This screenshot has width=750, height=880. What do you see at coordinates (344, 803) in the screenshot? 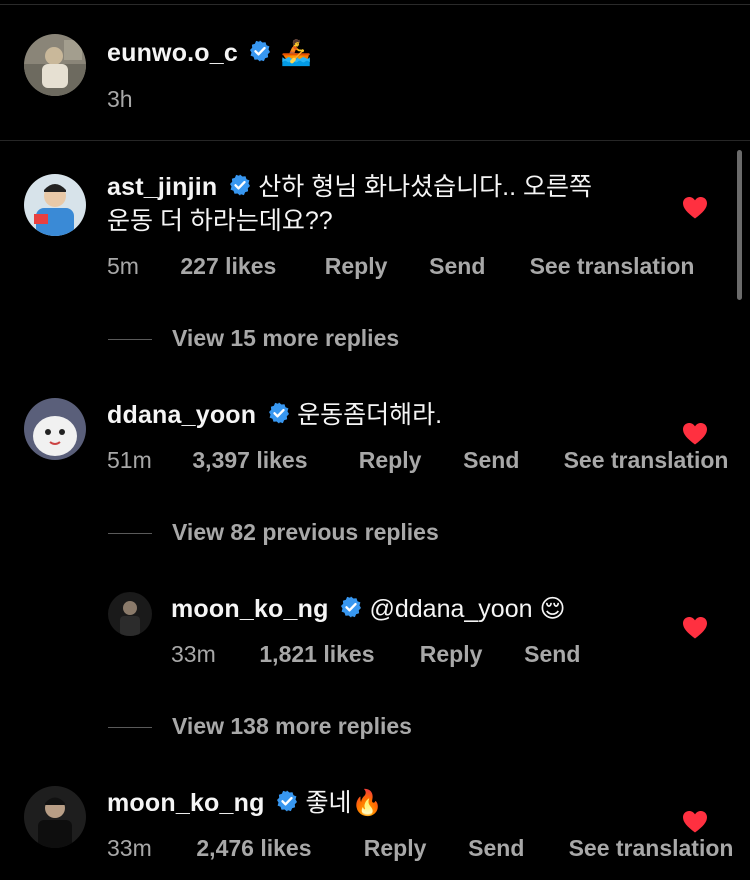
I see `comment-text: 좋네🔥` at bounding box center [344, 803].